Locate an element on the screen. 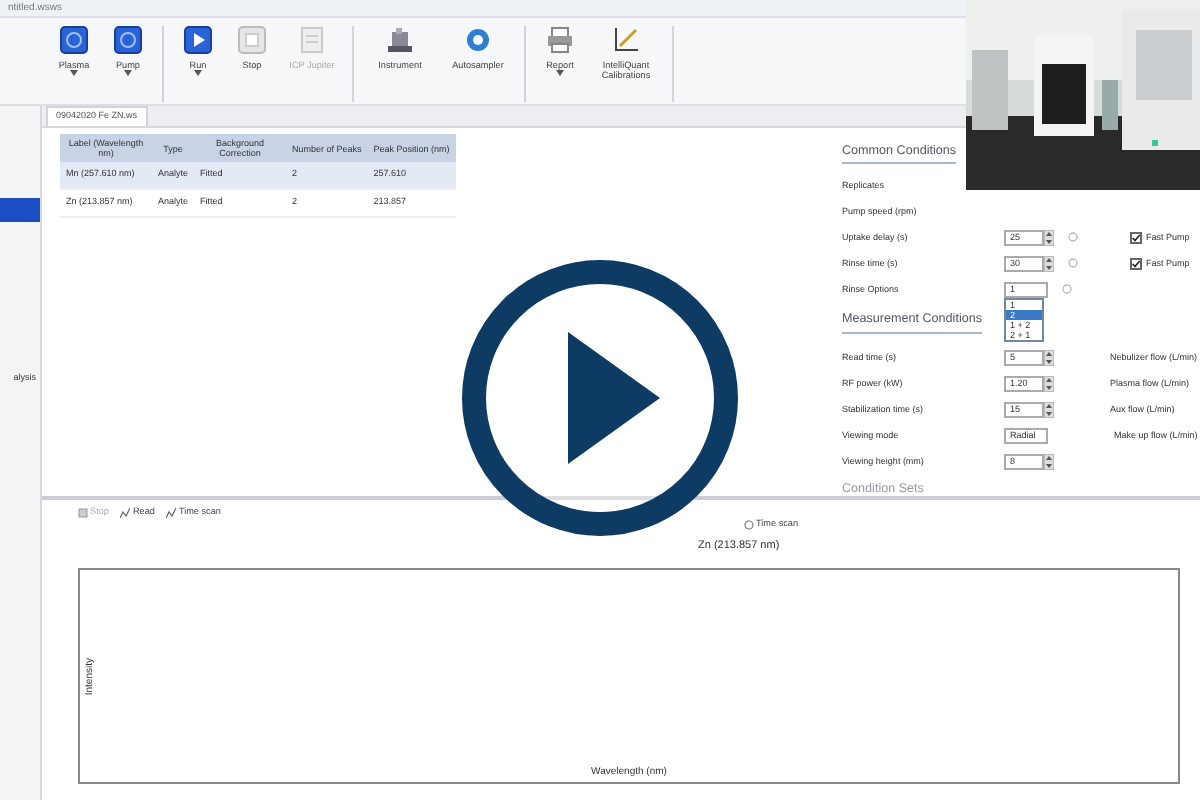  calibration-icon is located at coordinates (626, 40).